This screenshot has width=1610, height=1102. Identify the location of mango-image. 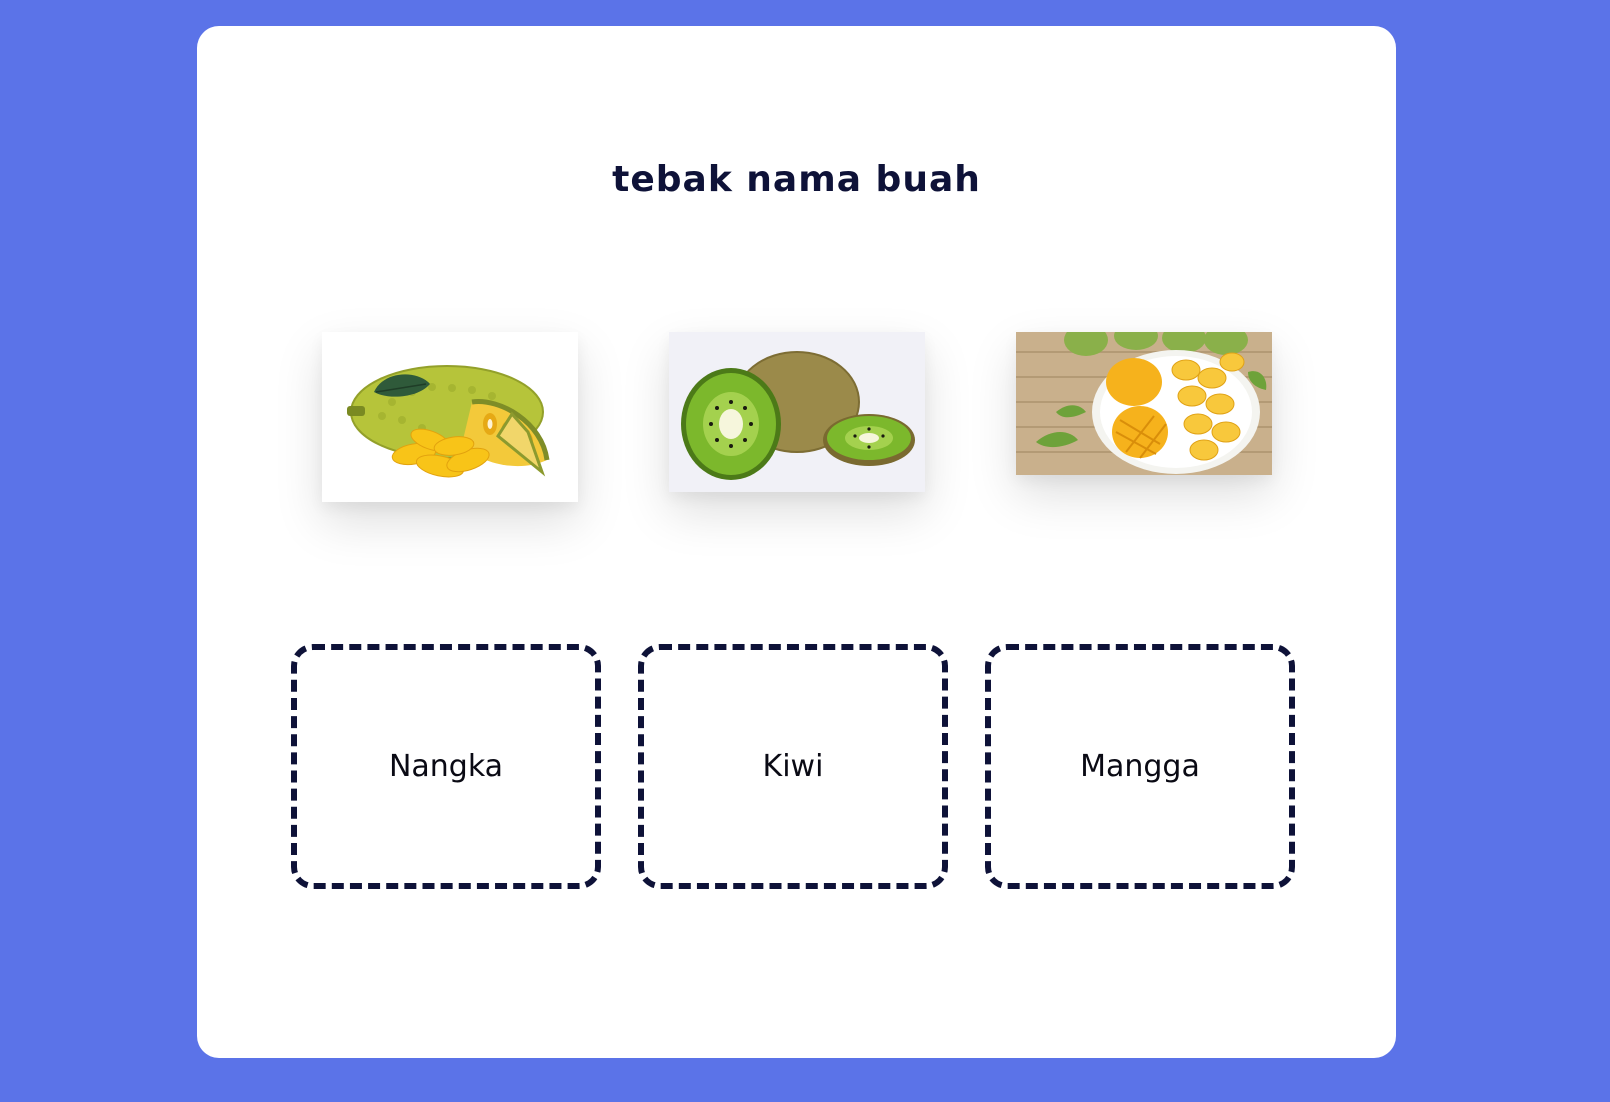
(1144, 403).